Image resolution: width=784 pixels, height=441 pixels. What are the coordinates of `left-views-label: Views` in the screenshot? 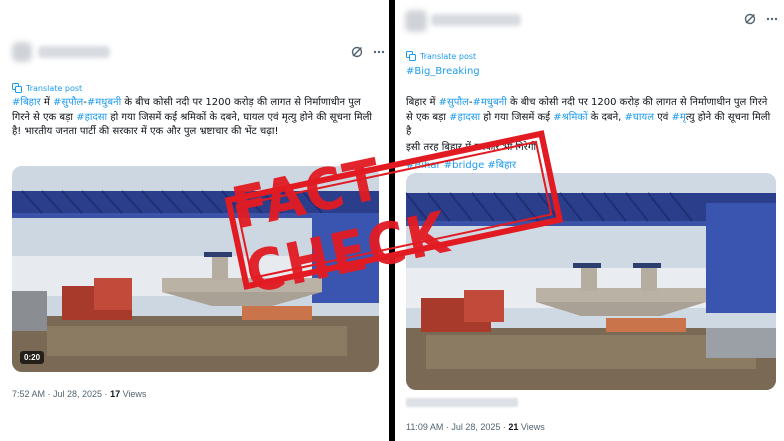 It's located at (133, 394).